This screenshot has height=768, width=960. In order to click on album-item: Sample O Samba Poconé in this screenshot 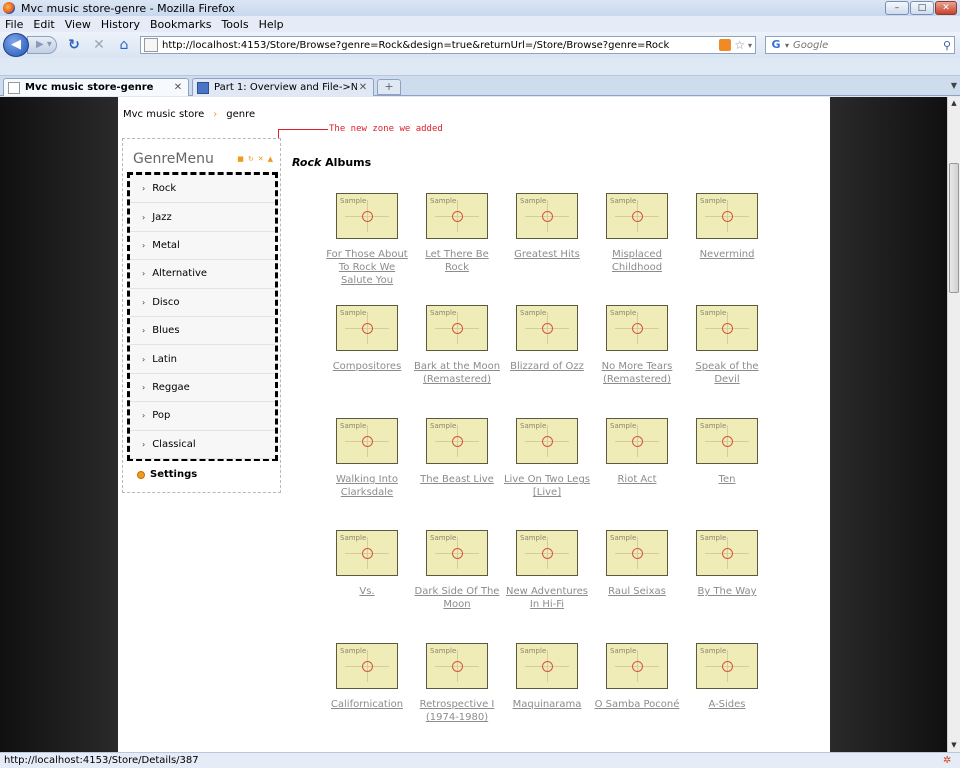, I will do `click(637, 677)`.